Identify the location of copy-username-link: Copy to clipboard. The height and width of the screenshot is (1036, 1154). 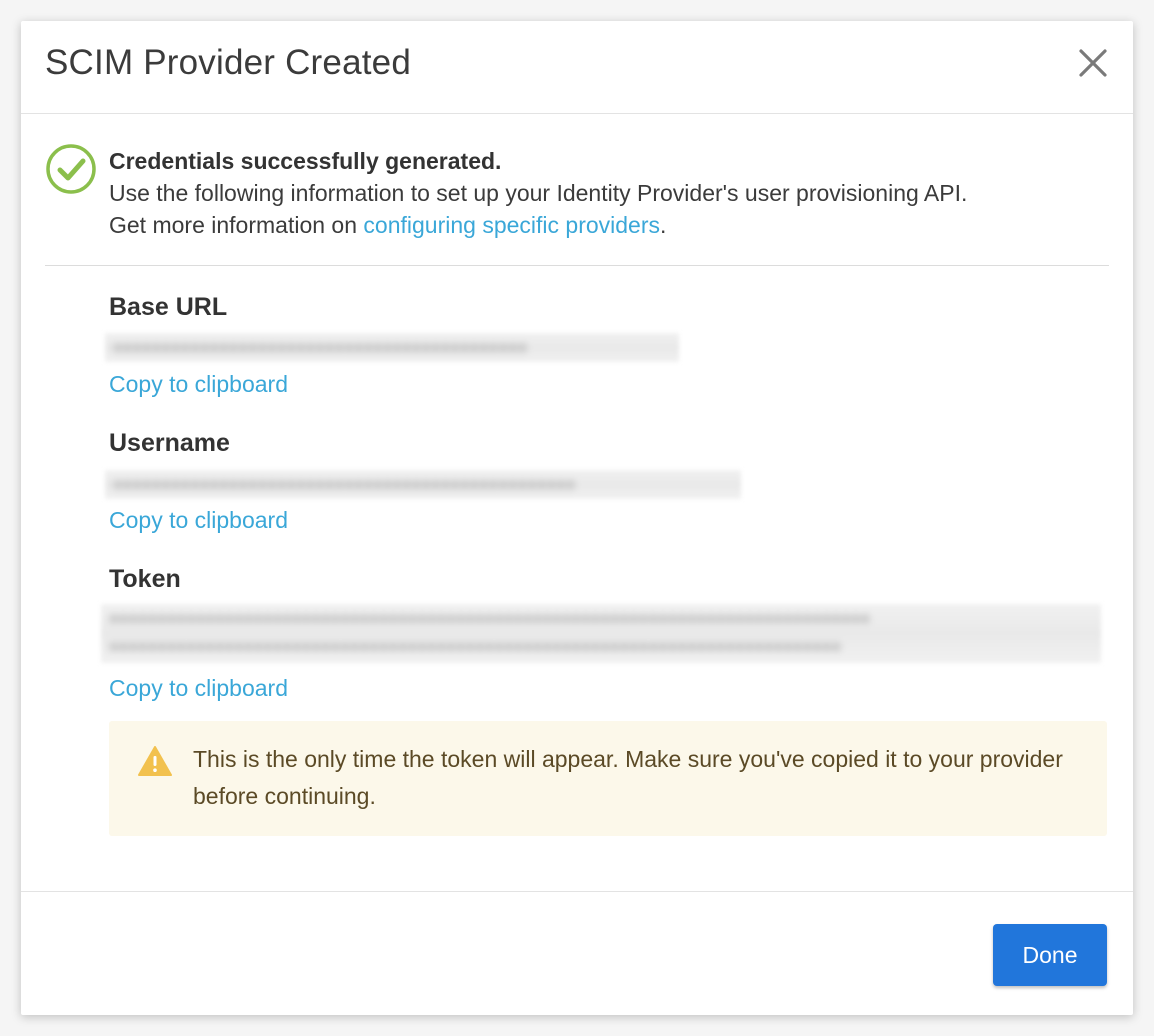
(198, 520).